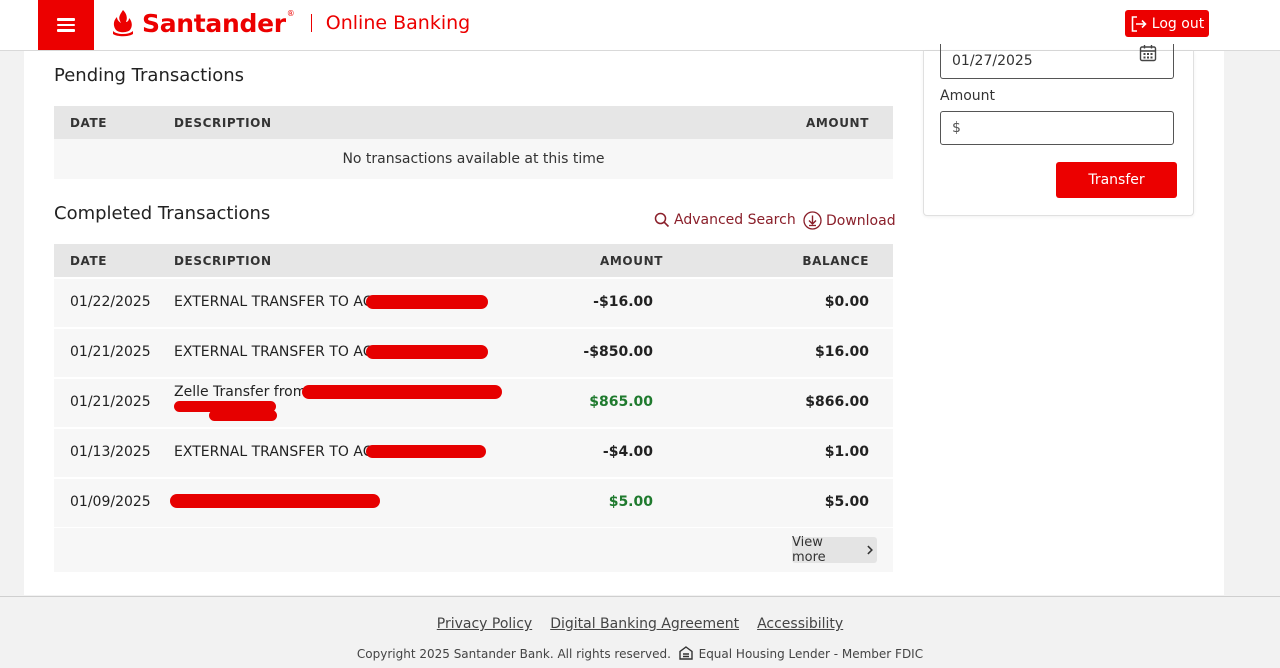 The image size is (1280, 668). What do you see at coordinates (735, 220) in the screenshot?
I see `advanced-search-label: Advanced Search` at bounding box center [735, 220].